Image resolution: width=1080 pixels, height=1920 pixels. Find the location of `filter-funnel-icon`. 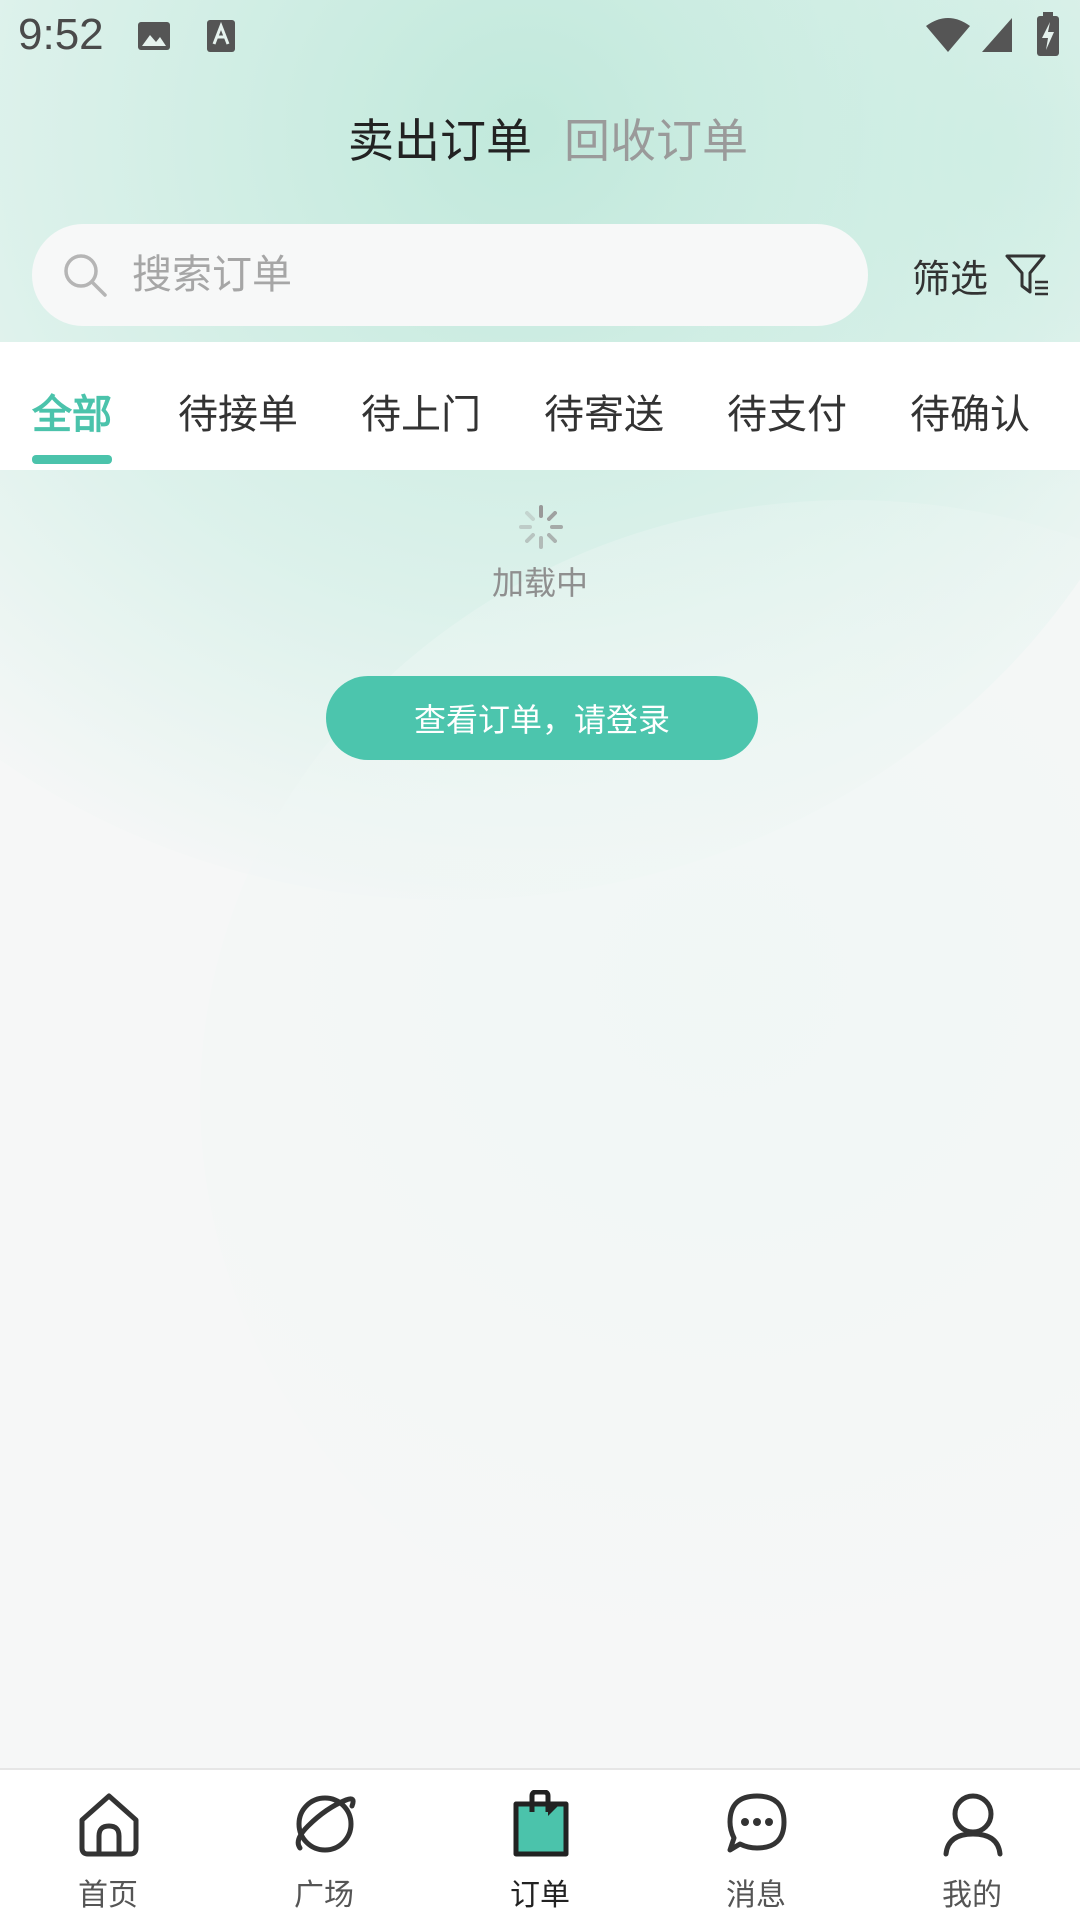

filter-funnel-icon is located at coordinates (1027, 275).